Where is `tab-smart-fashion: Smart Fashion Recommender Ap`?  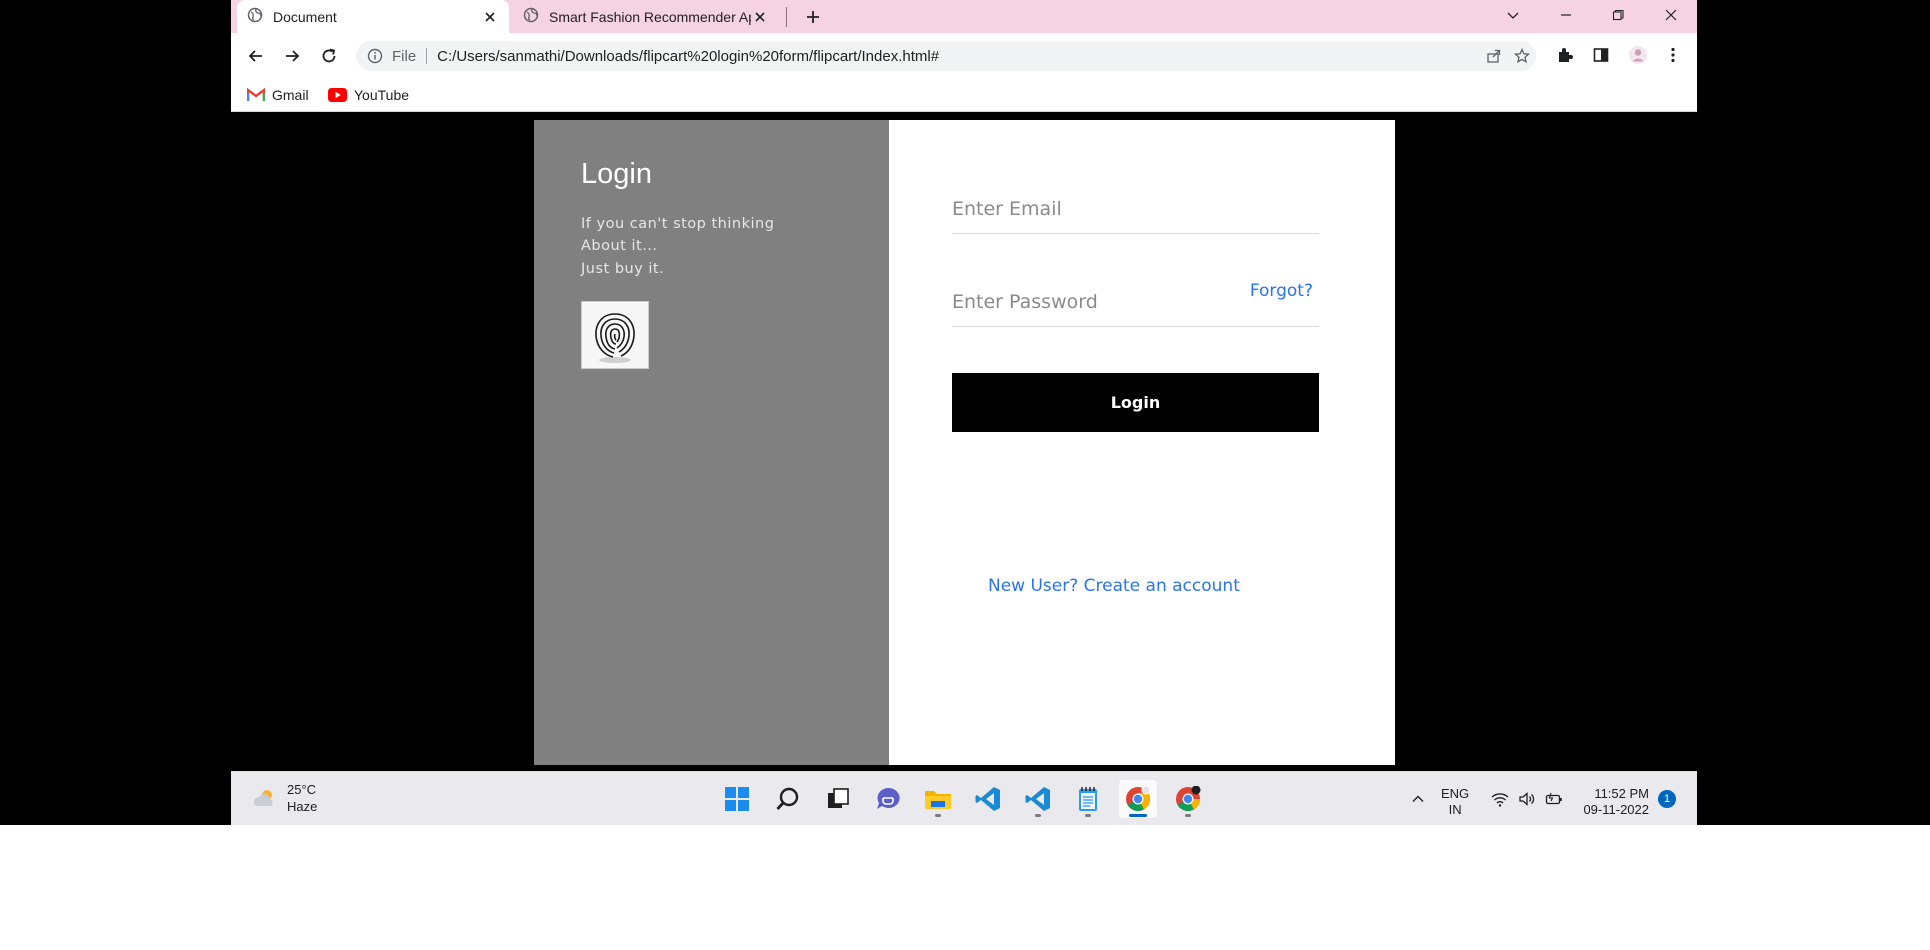
tab-smart-fashion: Smart Fashion Recommender Ap is located at coordinates (646, 16).